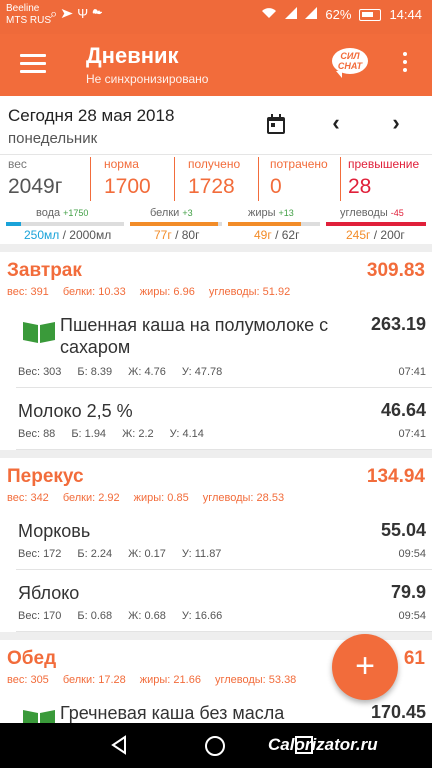 The width and height of the screenshot is (432, 768). Describe the element at coordinates (172, 713) in the screenshot. I see `food-name: Гречневая каша без масла` at that location.